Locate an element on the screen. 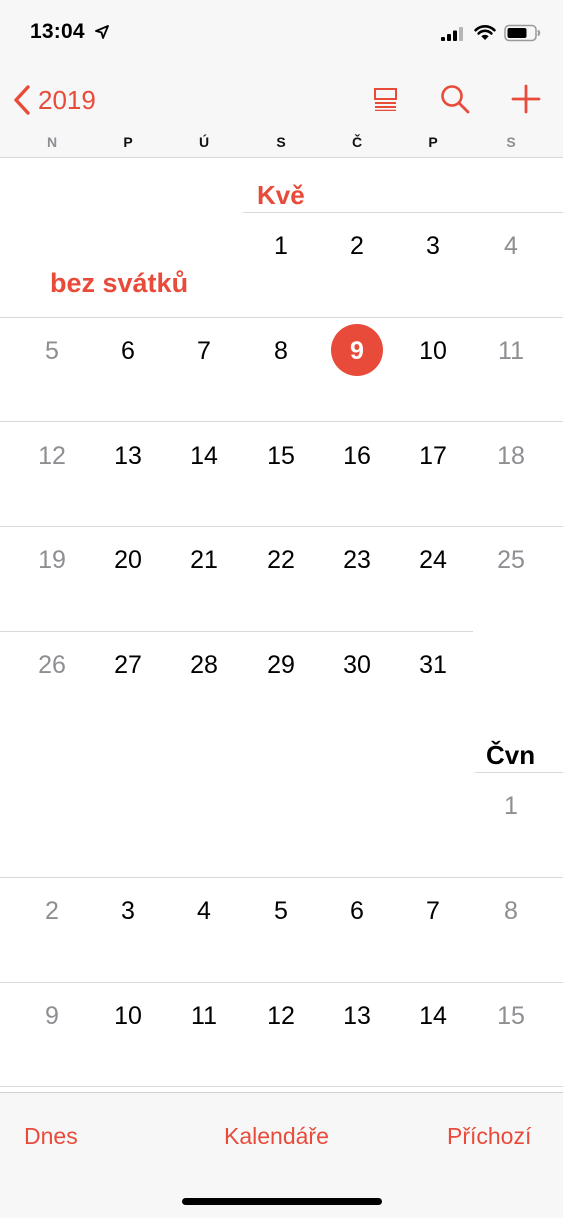 The height and width of the screenshot is (1218, 563). bottom-toolbar: Dnes Kalendáře Příchozí is located at coordinates (281, 1155).